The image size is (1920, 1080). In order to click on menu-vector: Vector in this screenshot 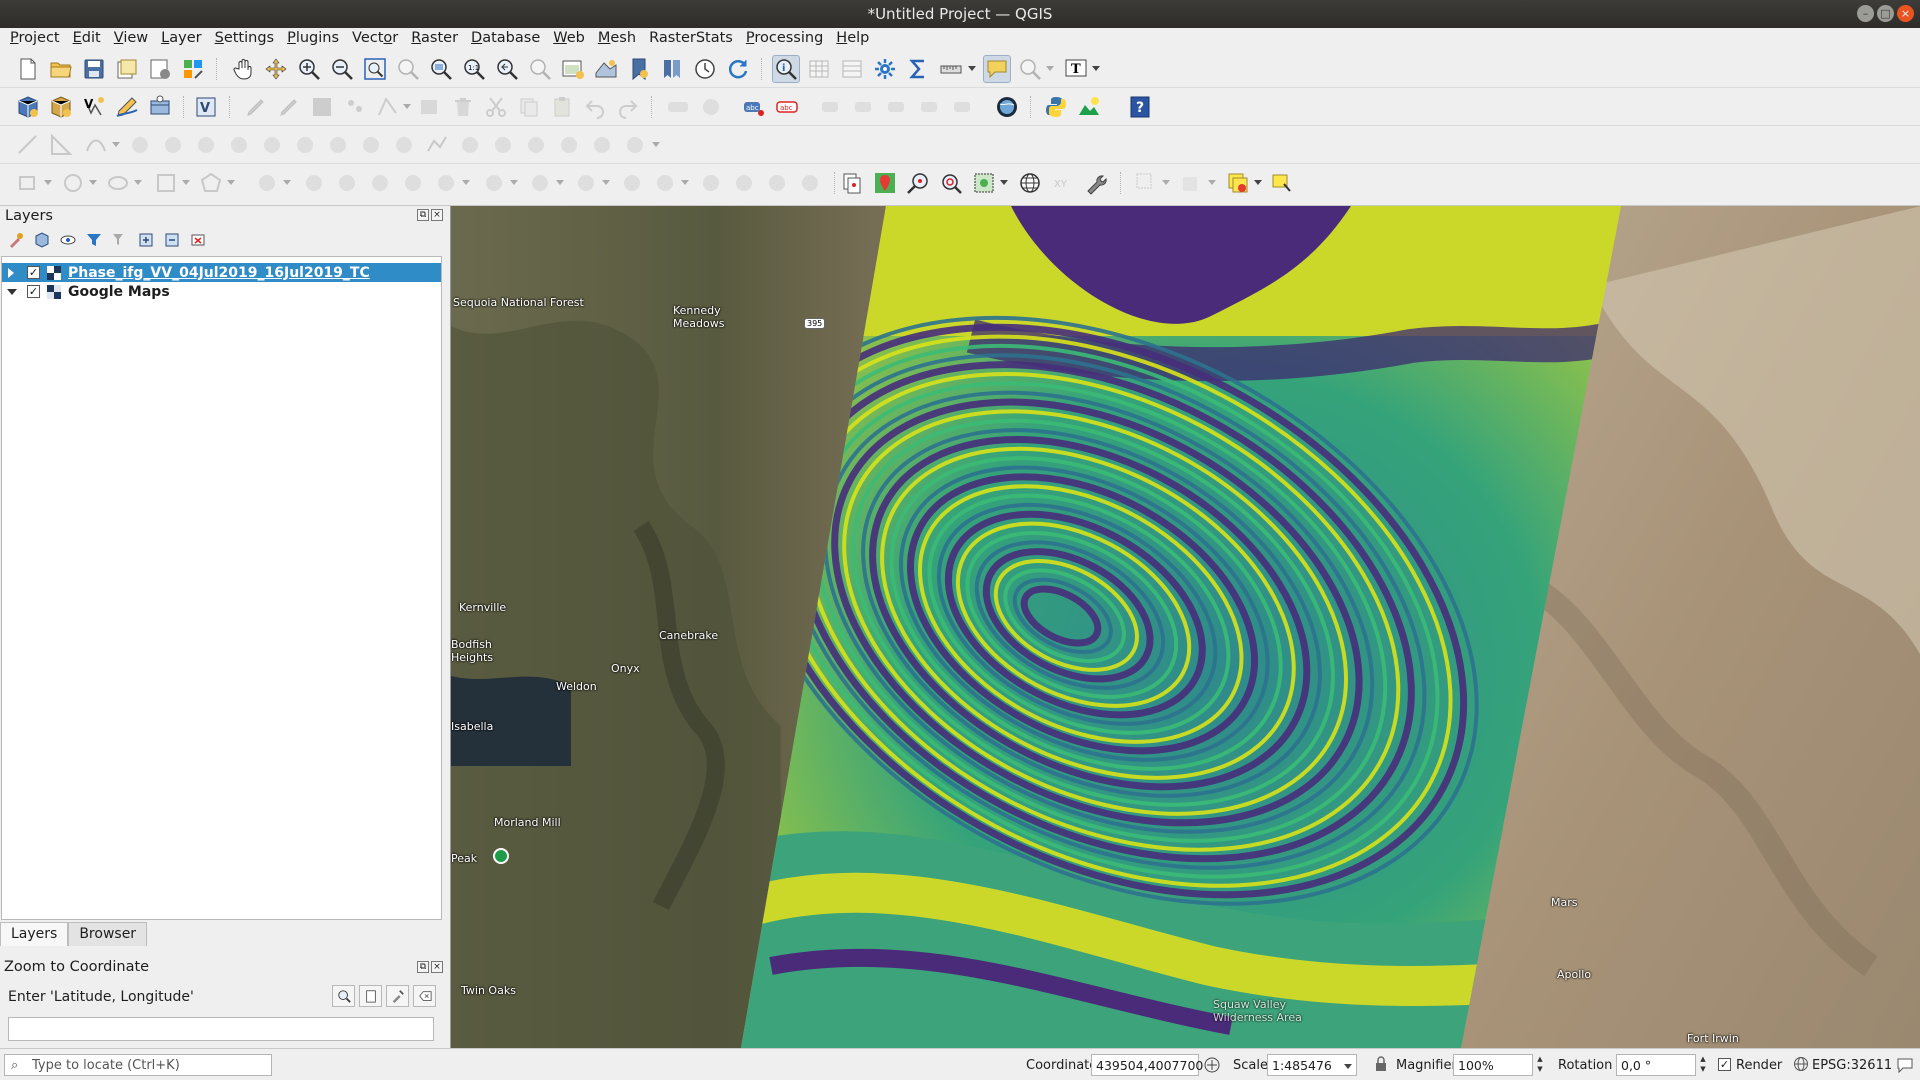, I will do `click(375, 39)`.